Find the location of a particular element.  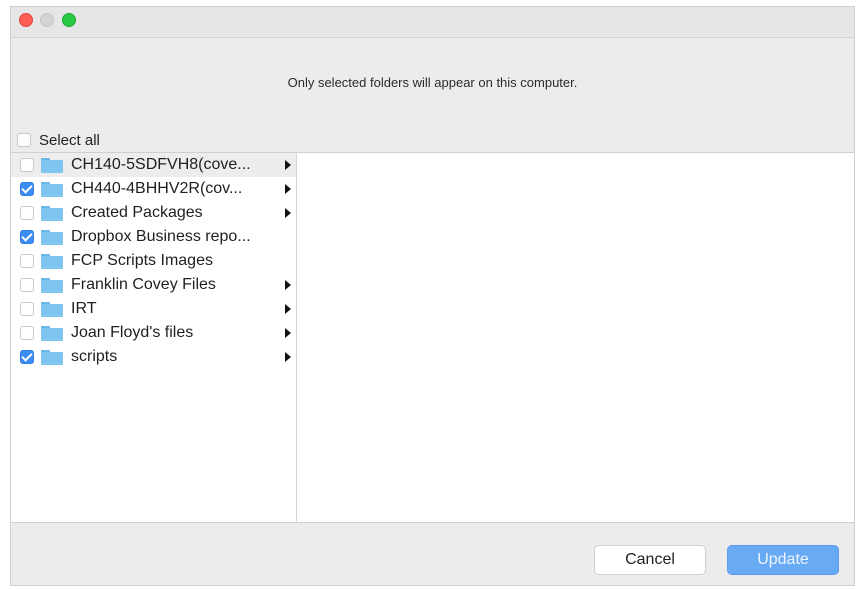

folder-name: Franklin Covey Files is located at coordinates (143, 284).